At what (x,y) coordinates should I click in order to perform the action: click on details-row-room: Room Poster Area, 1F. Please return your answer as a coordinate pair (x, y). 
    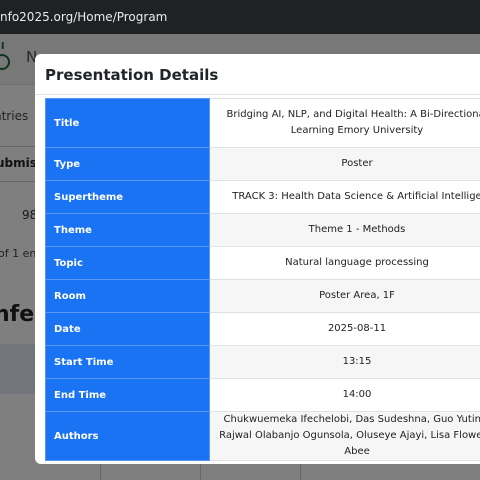
    Looking at the image, I should click on (262, 296).